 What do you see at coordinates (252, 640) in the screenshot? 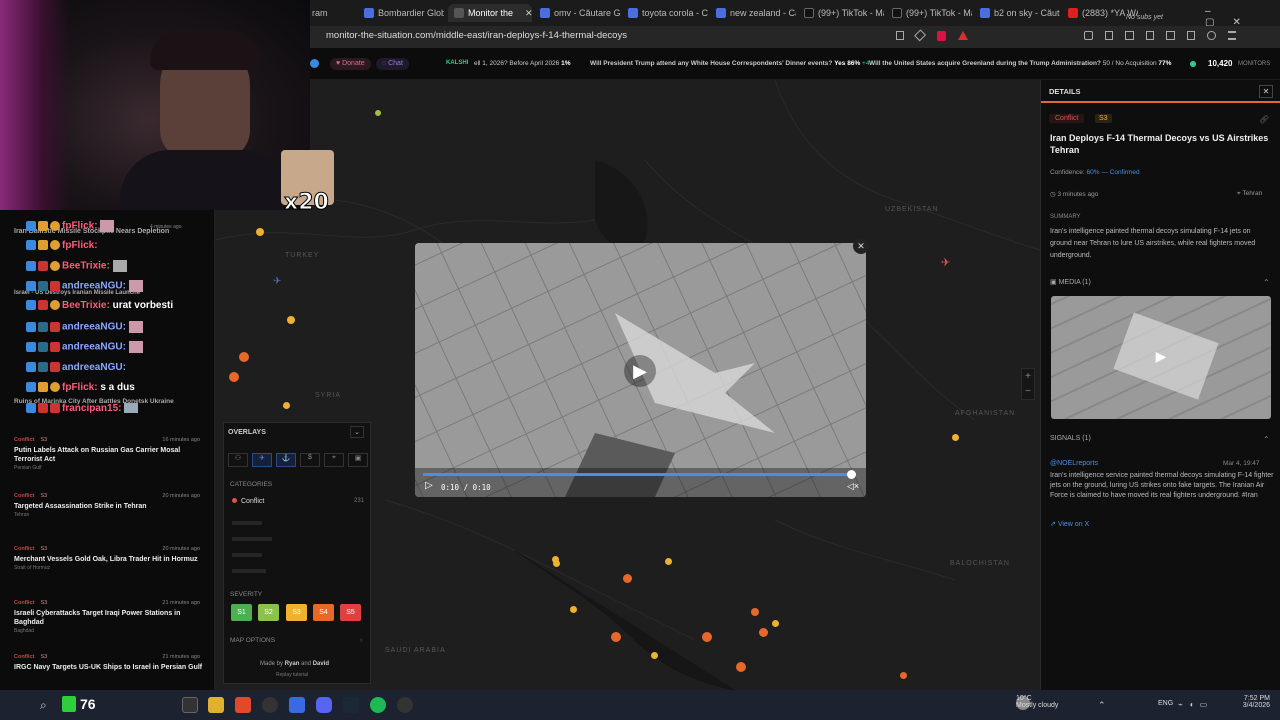
I see `map-options-toggle: MAP OPTIONS` at bounding box center [252, 640].